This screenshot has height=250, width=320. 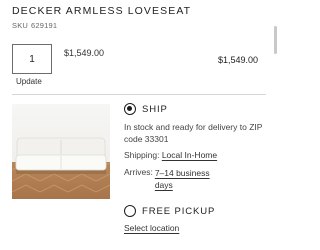 I want to click on total-price: $1,549.00, so click(x=237, y=60).